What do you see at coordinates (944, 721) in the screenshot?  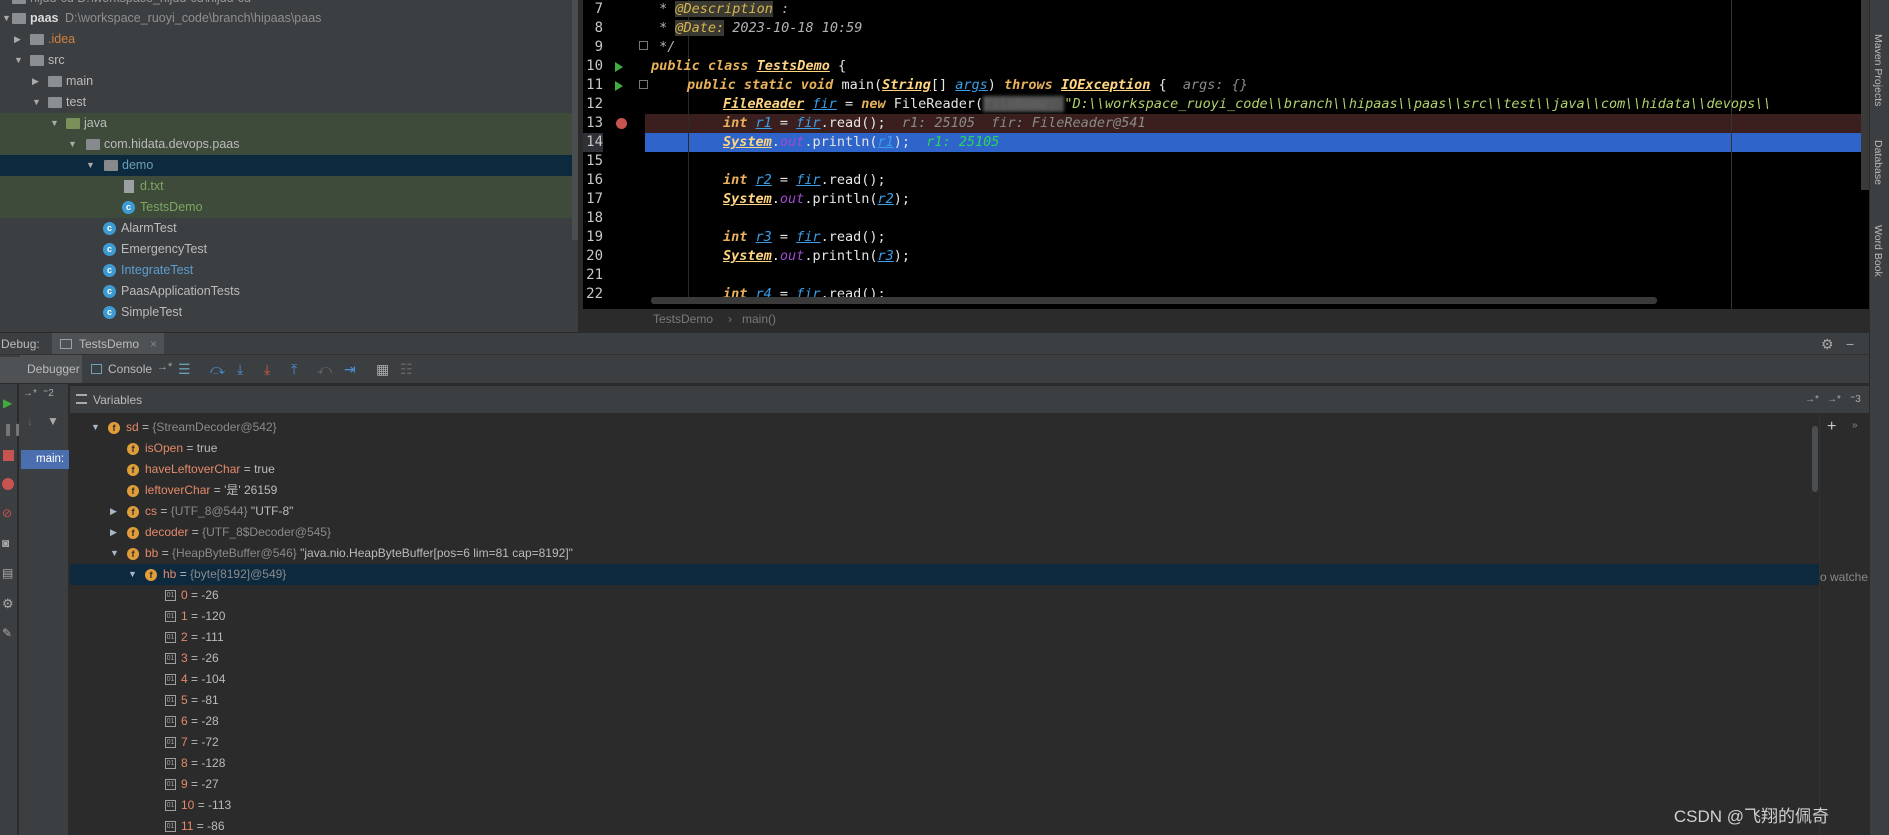 I see `array-element-row: 01 6 = -28` at bounding box center [944, 721].